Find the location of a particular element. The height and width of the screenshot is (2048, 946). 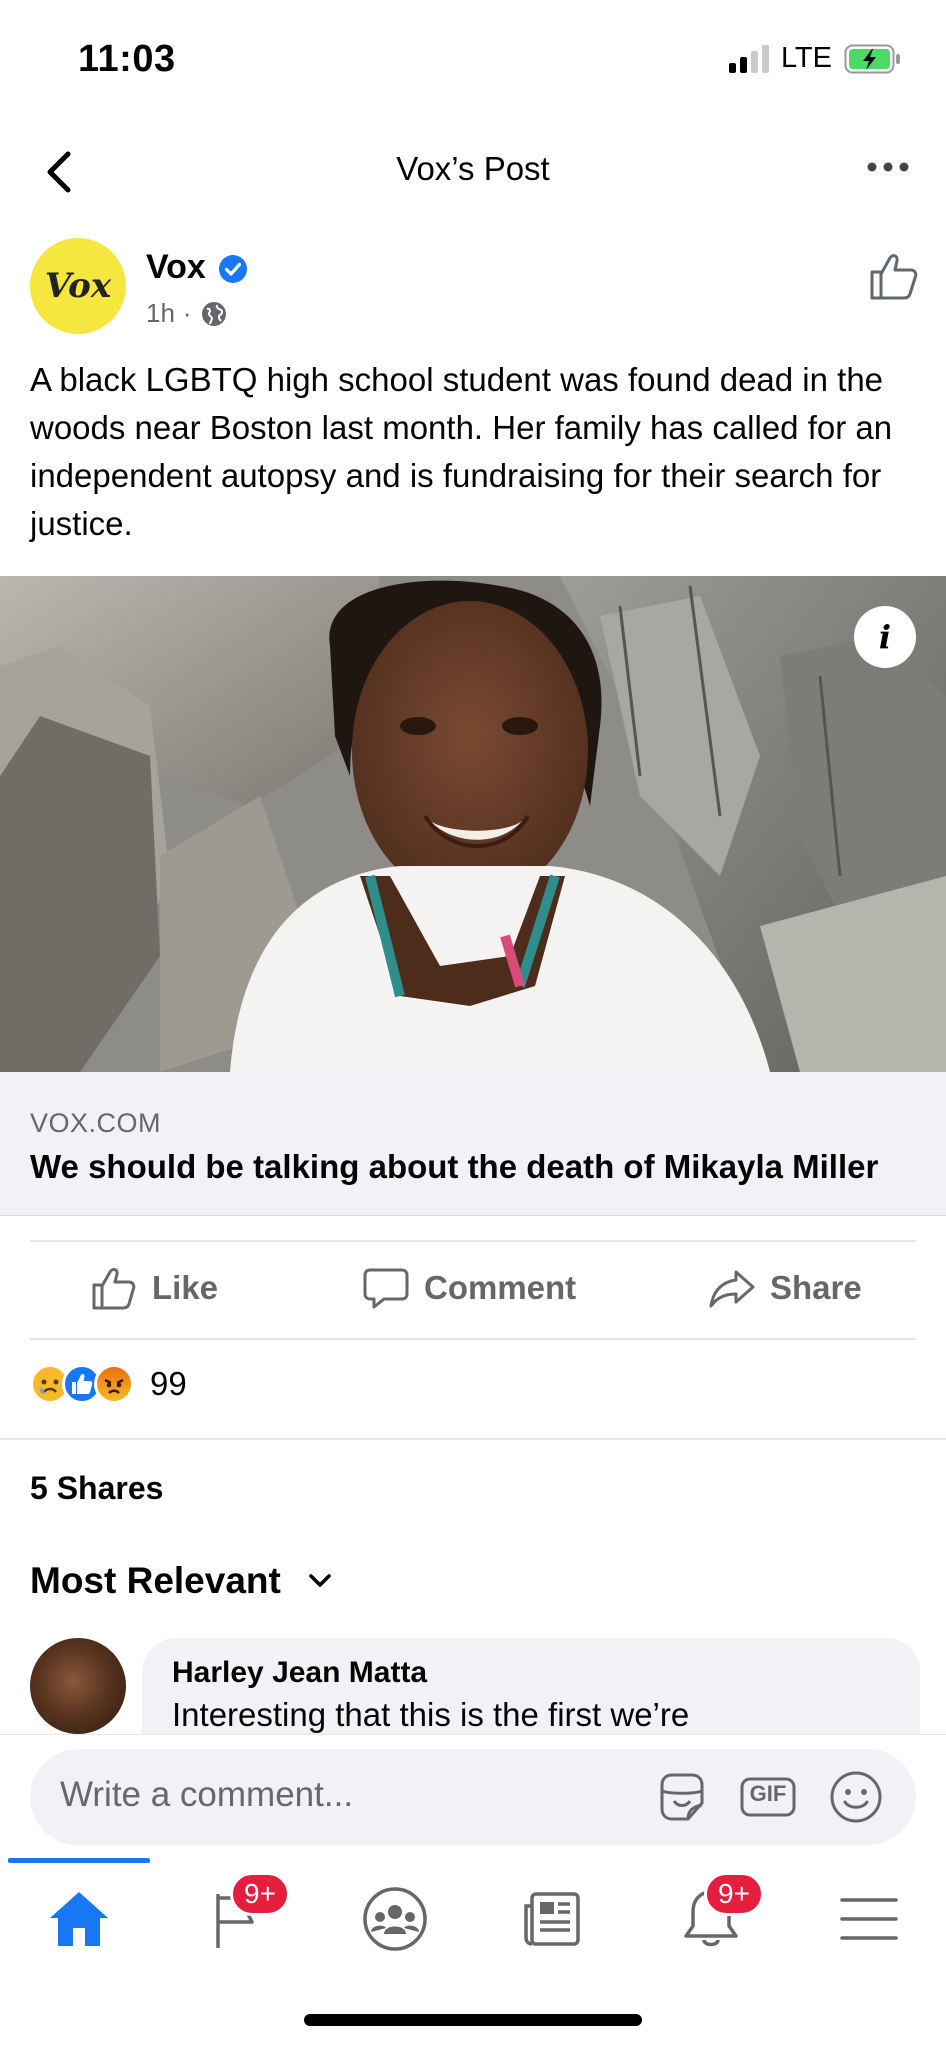

page-title: Vox’s Post is located at coordinates (473, 168).